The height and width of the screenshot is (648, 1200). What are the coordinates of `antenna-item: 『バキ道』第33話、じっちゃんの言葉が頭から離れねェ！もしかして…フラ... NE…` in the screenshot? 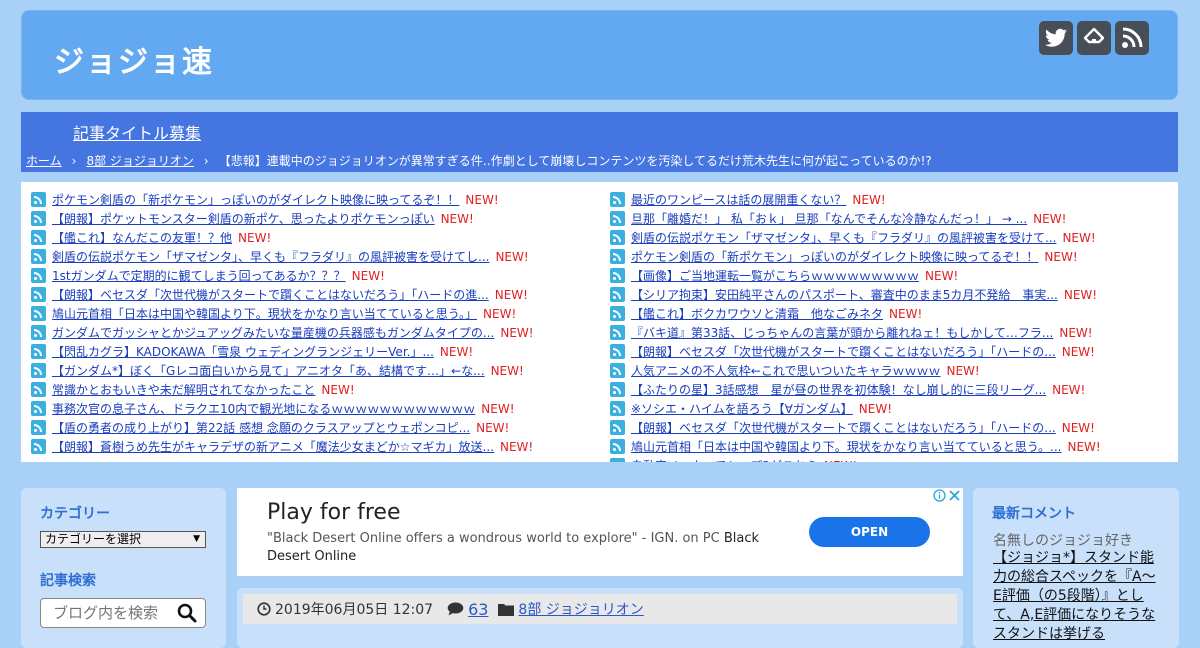 It's located at (894, 332).